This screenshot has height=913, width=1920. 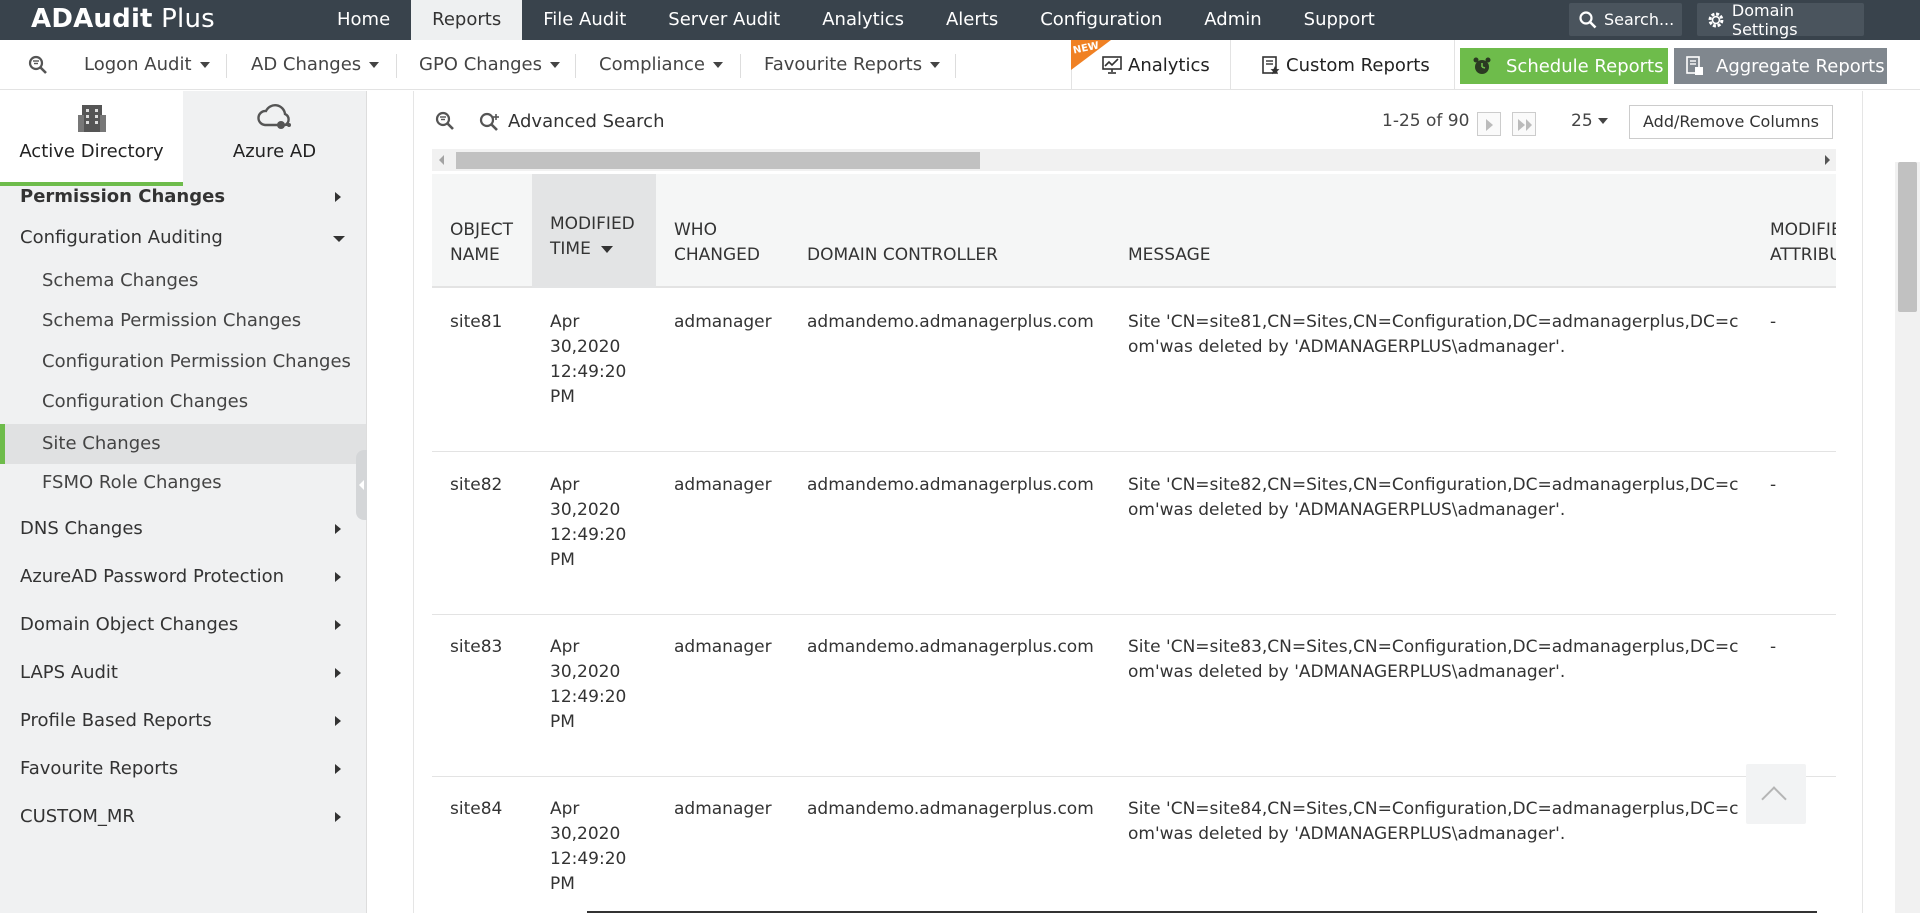 I want to click on sidebar-item-favourite-reports: Favourite Reports, so click(x=183, y=769).